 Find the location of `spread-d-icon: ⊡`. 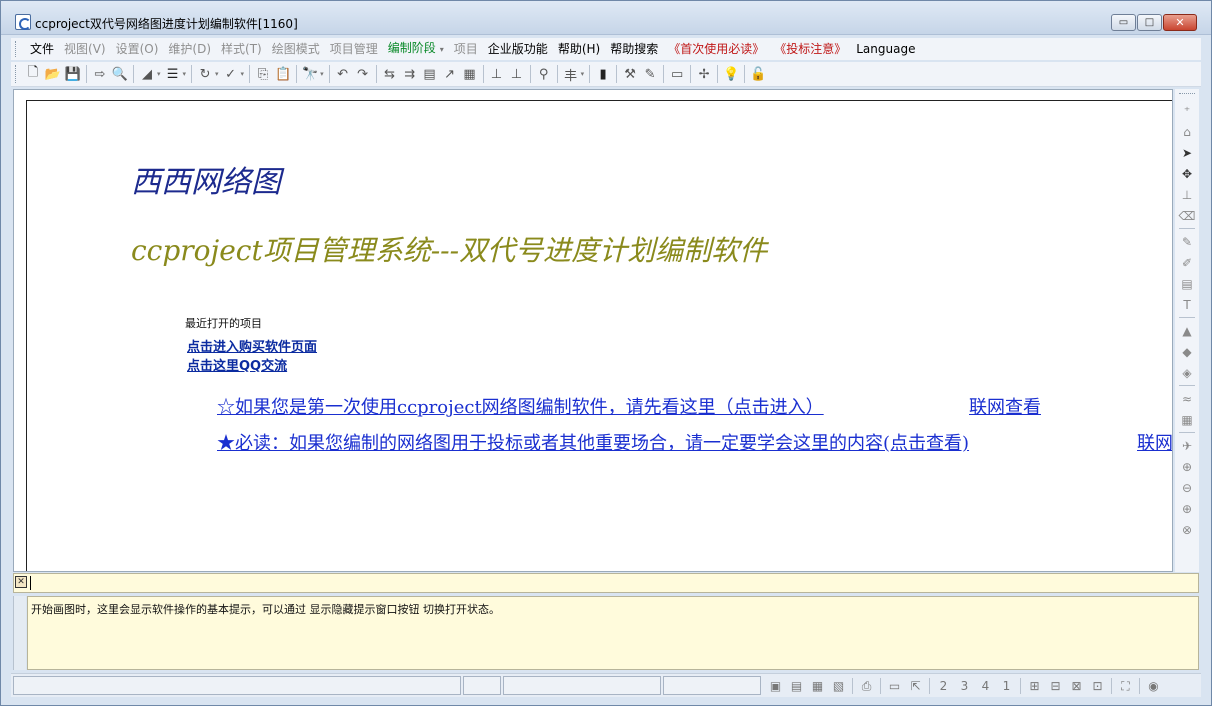

spread-d-icon: ⊡ is located at coordinates (1097, 686).